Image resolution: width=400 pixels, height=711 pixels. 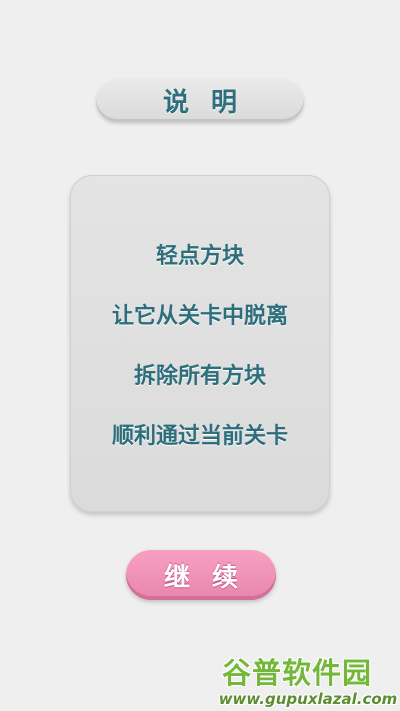 I want to click on instruction-line: 让它从关卡中脱离, so click(x=199, y=316).